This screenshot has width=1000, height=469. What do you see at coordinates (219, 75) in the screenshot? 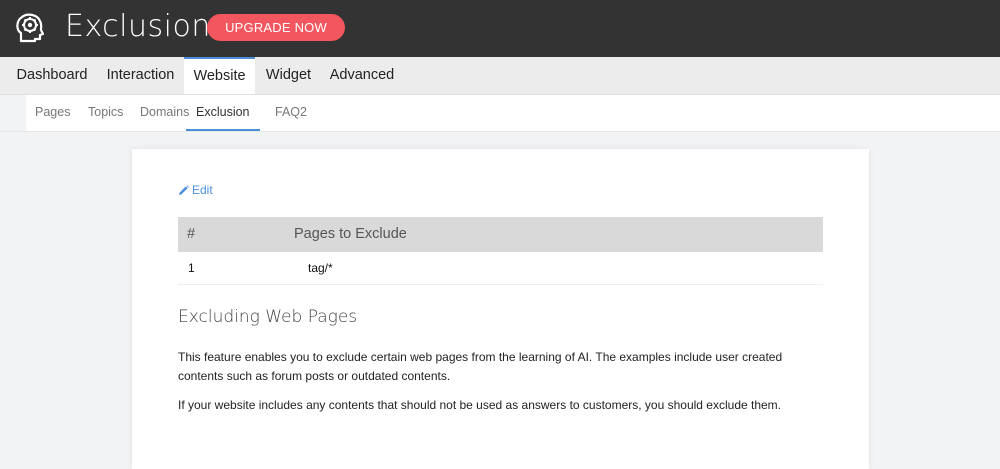
I see `tab-website: Website` at bounding box center [219, 75].